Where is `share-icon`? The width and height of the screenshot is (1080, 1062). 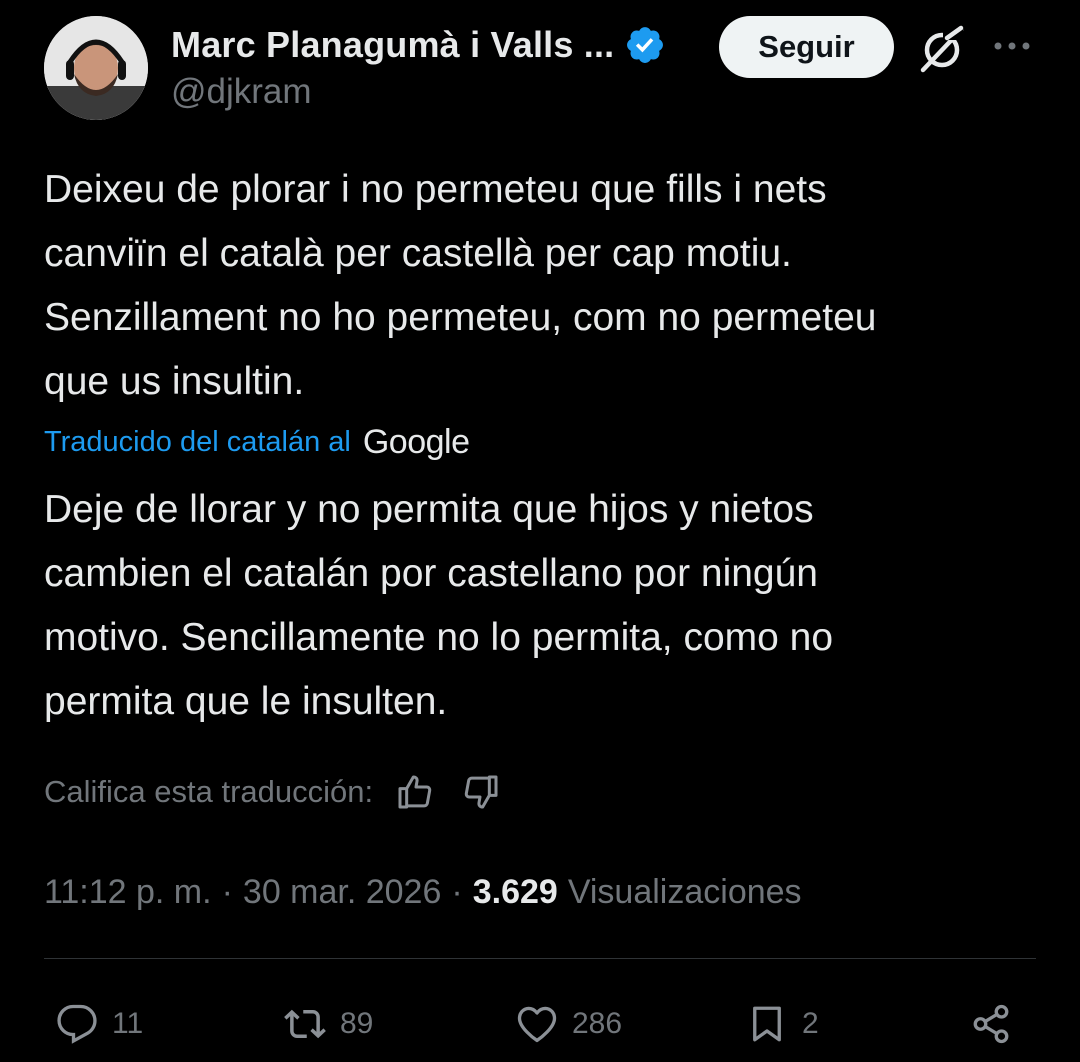
share-icon is located at coordinates (991, 1024).